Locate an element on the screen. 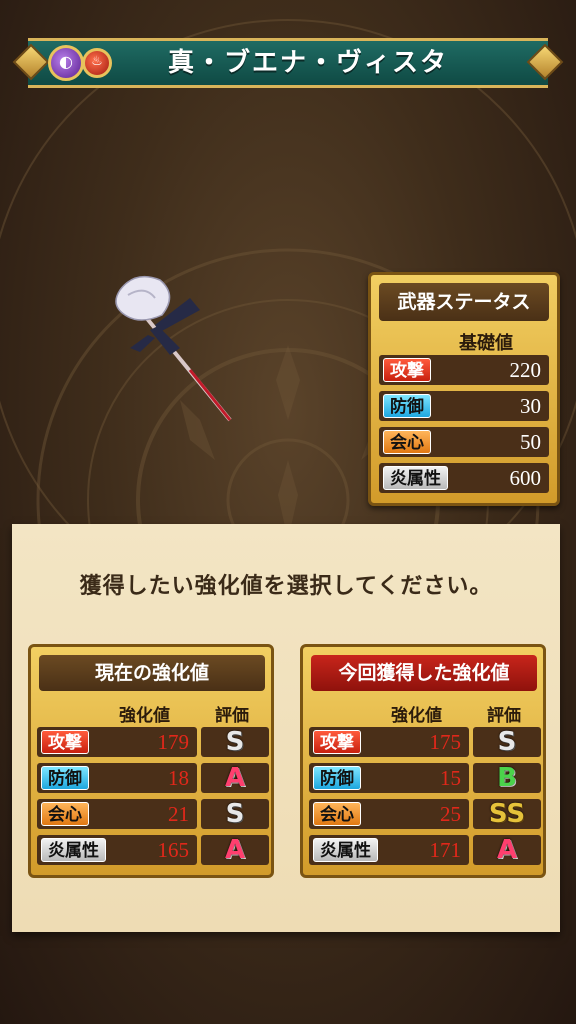  current-attack-grade: S is located at coordinates (235, 742).